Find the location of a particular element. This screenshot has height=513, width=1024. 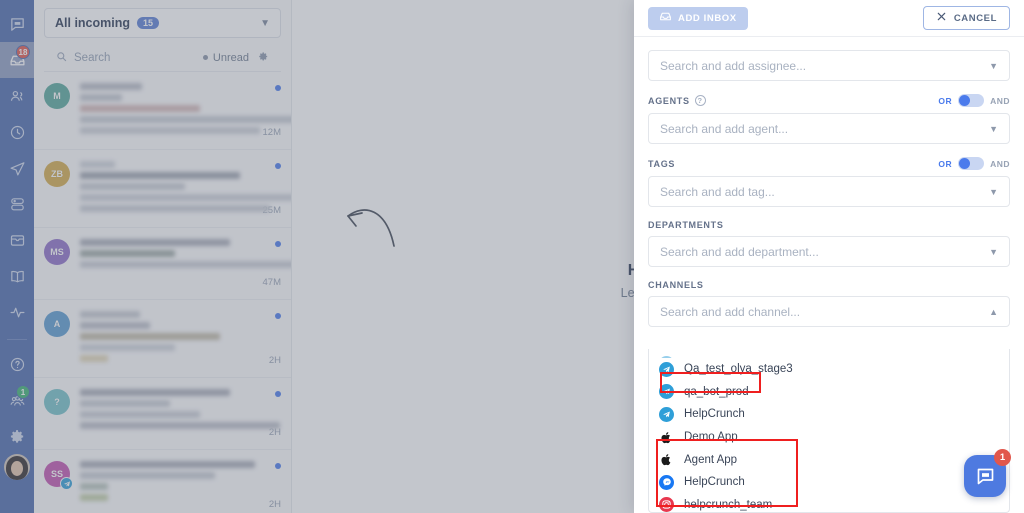

agents-toggle-and-label: AND is located at coordinates (1000, 100).